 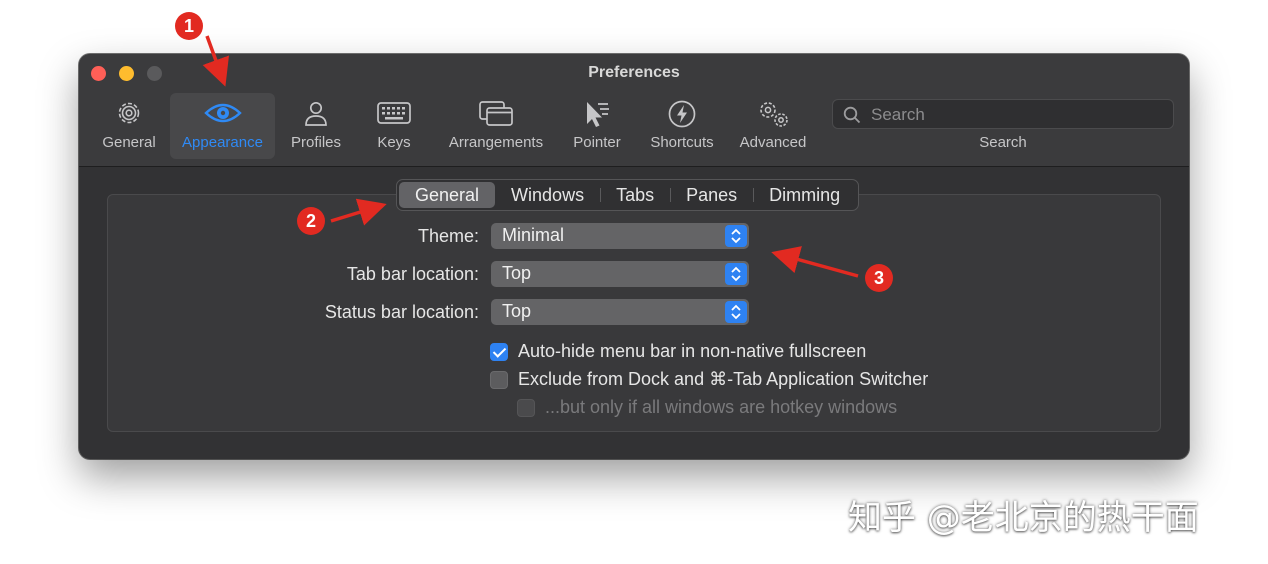 I want to click on toolbar-item-label: Profiles, so click(x=316, y=142).